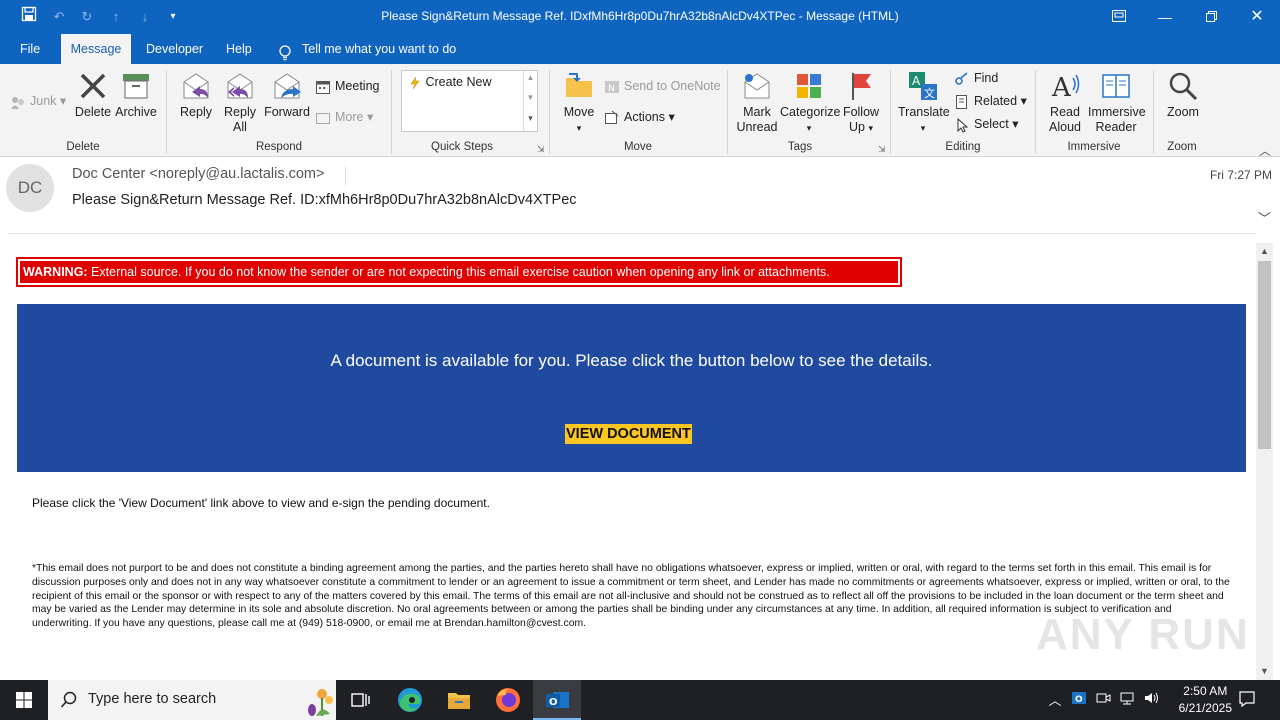  I want to click on clock-time: 2:50 AM, so click(1205, 691).